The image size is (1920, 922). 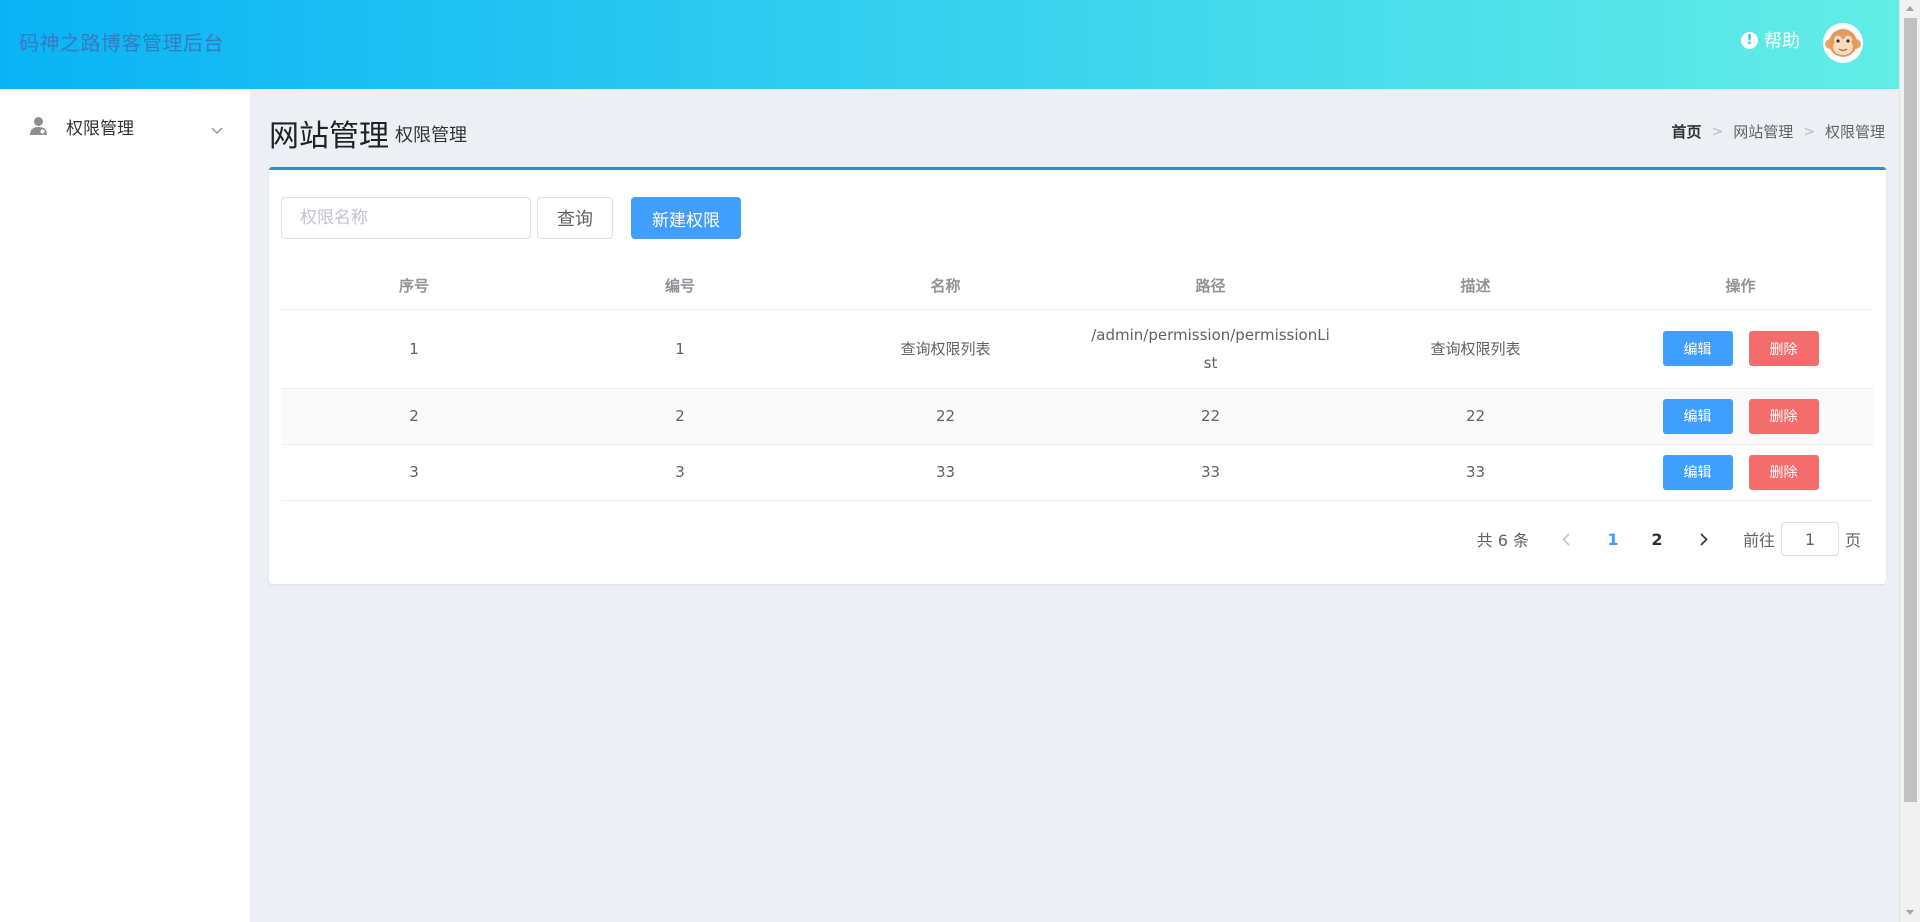 I want to click on goto-suffix: 页, so click(x=1852, y=540).